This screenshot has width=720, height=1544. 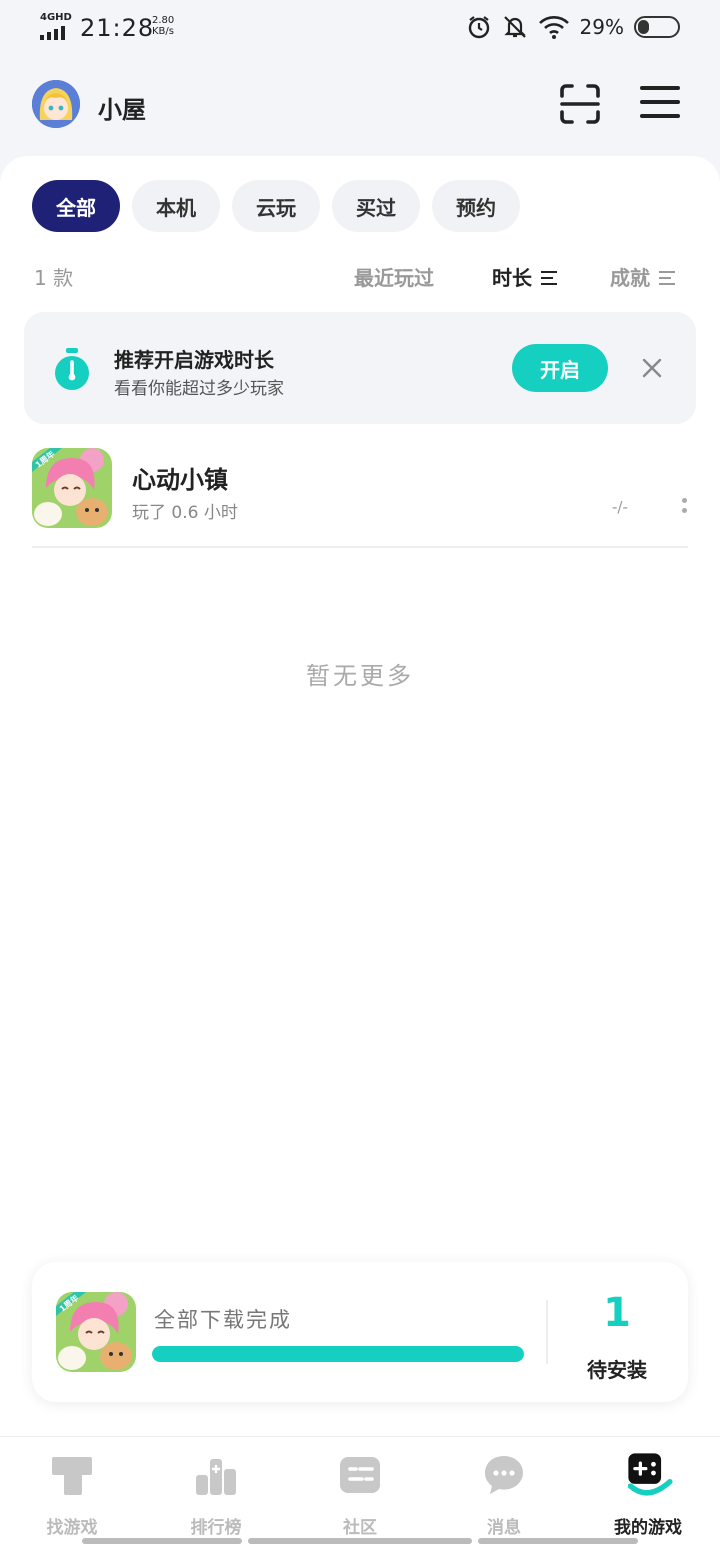 What do you see at coordinates (216, 1477) in the screenshot?
I see `ranking-icon` at bounding box center [216, 1477].